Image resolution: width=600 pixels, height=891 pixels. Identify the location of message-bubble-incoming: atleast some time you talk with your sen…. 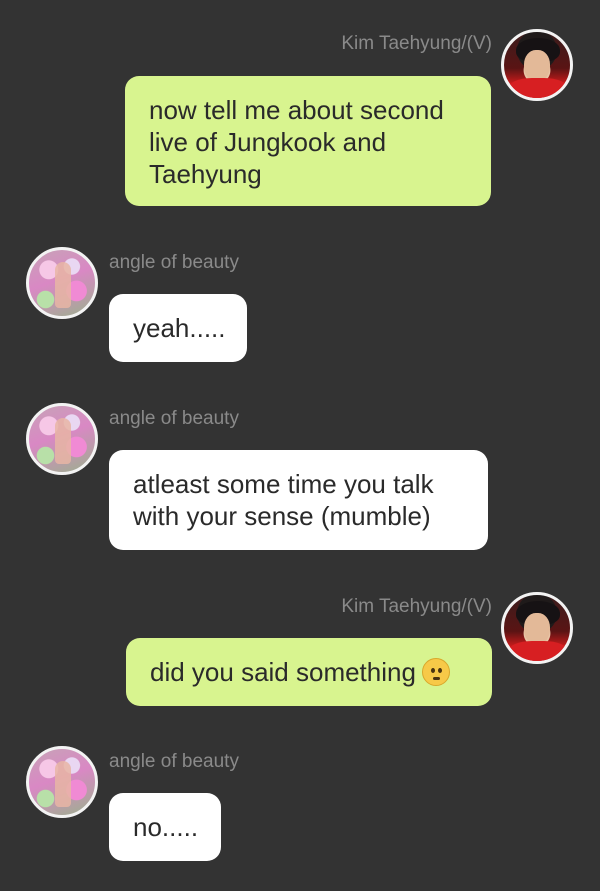
(298, 500).